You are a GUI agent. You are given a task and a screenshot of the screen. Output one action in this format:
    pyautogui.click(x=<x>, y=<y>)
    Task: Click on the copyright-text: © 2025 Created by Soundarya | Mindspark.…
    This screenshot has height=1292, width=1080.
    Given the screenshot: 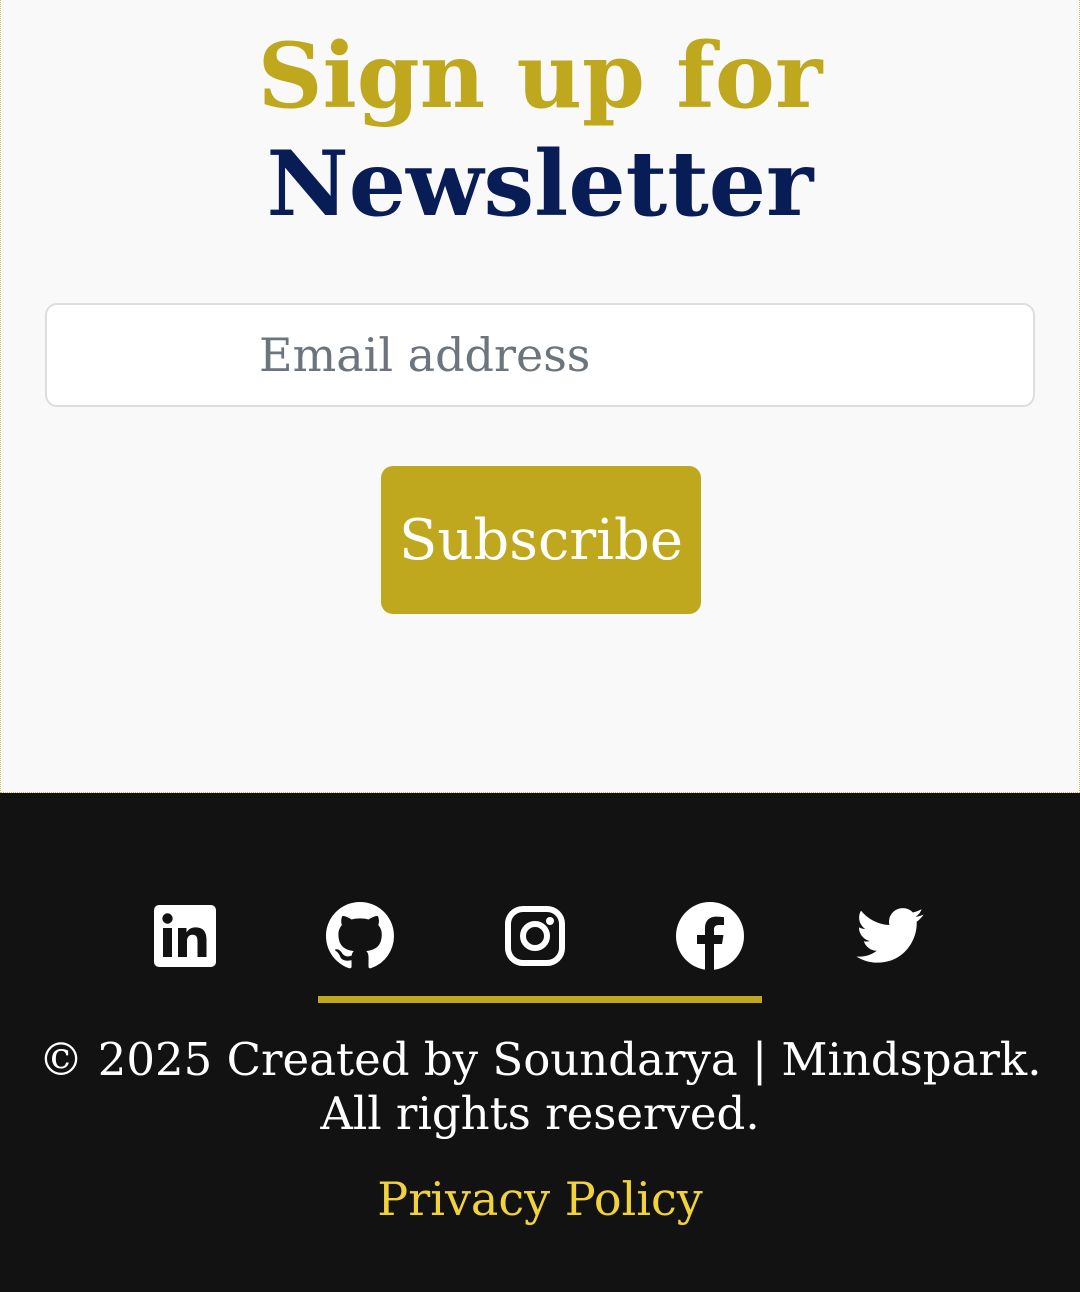 What is the action you would take?
    pyautogui.click(x=540, y=1086)
    